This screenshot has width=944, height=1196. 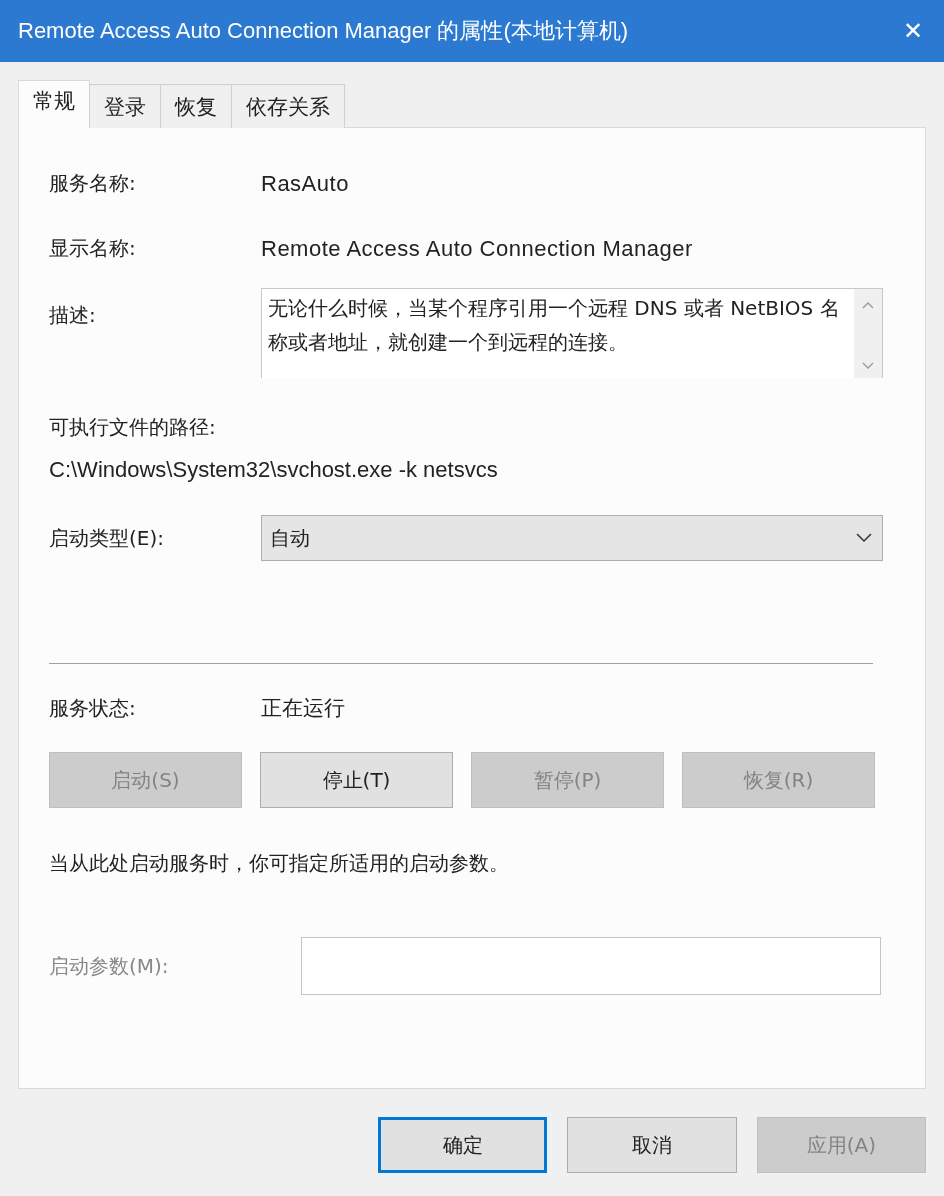 What do you see at coordinates (868, 333) in the screenshot?
I see `scrollbar` at bounding box center [868, 333].